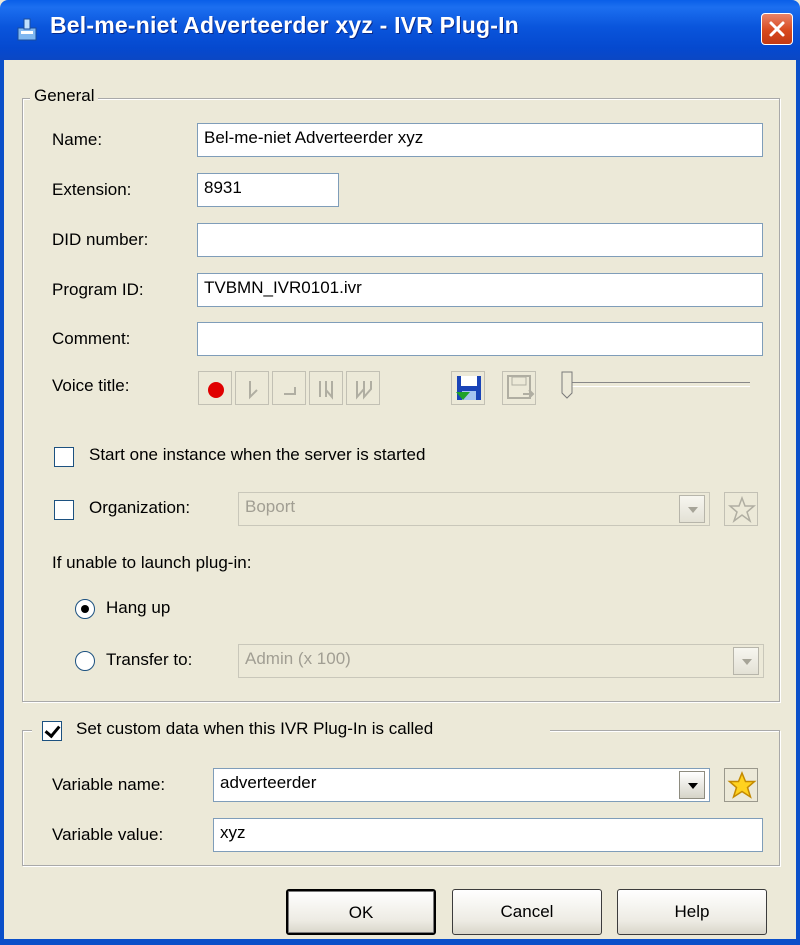  Describe the element at coordinates (91, 385) in the screenshot. I see `voice-title-label: Voice title:` at that location.